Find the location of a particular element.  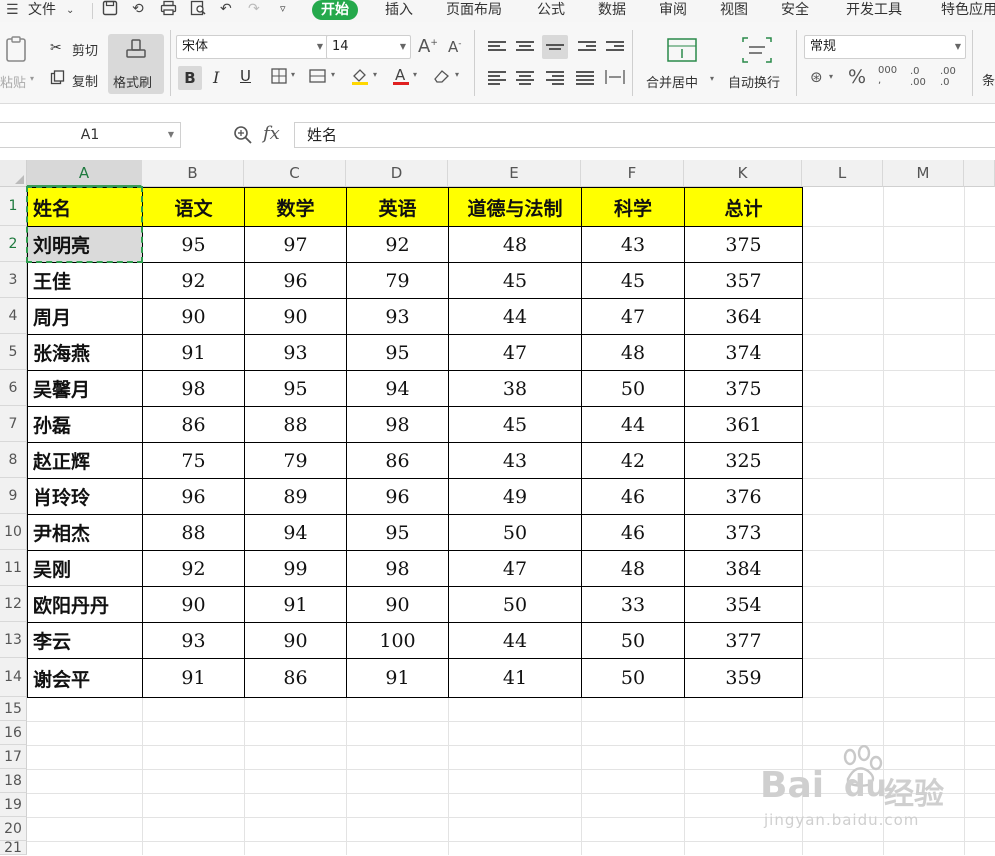

table-cell-name: 欧阳丹丹 is located at coordinates (85, 604).